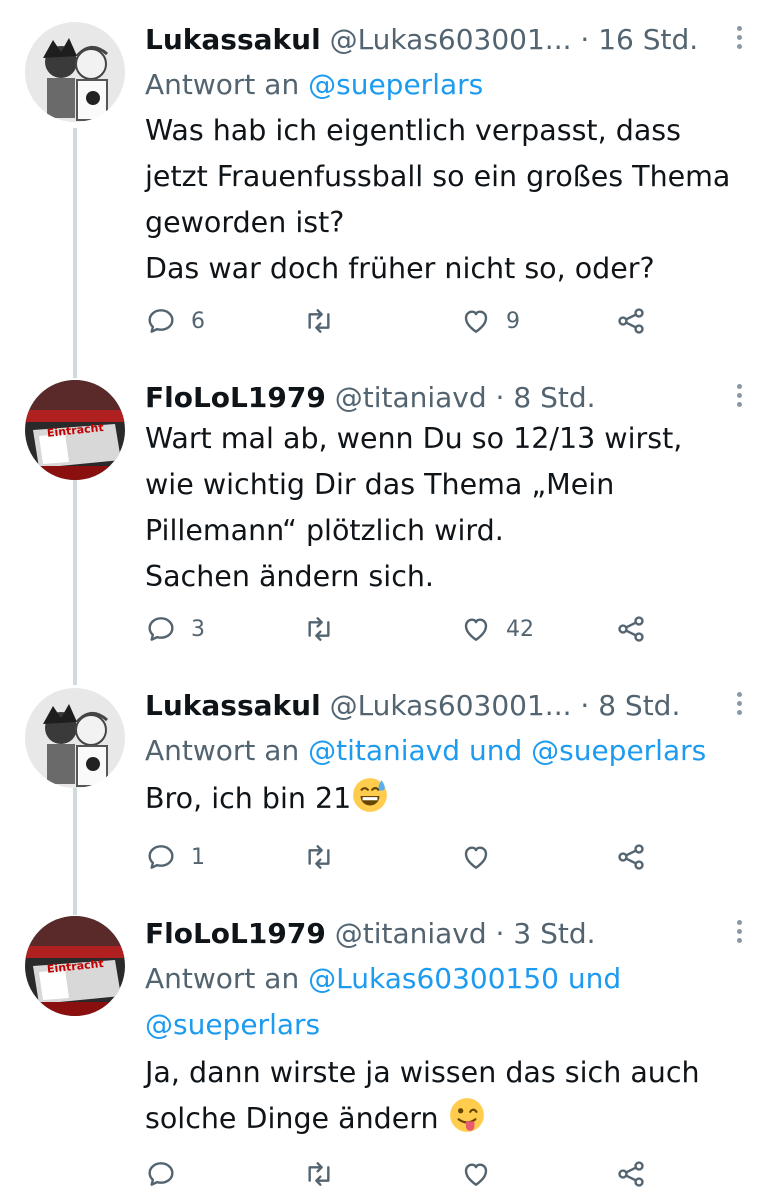 The width and height of the screenshot is (775, 1200). Describe the element at coordinates (466, 1115) in the screenshot. I see `winking-tongue-emoji` at that location.